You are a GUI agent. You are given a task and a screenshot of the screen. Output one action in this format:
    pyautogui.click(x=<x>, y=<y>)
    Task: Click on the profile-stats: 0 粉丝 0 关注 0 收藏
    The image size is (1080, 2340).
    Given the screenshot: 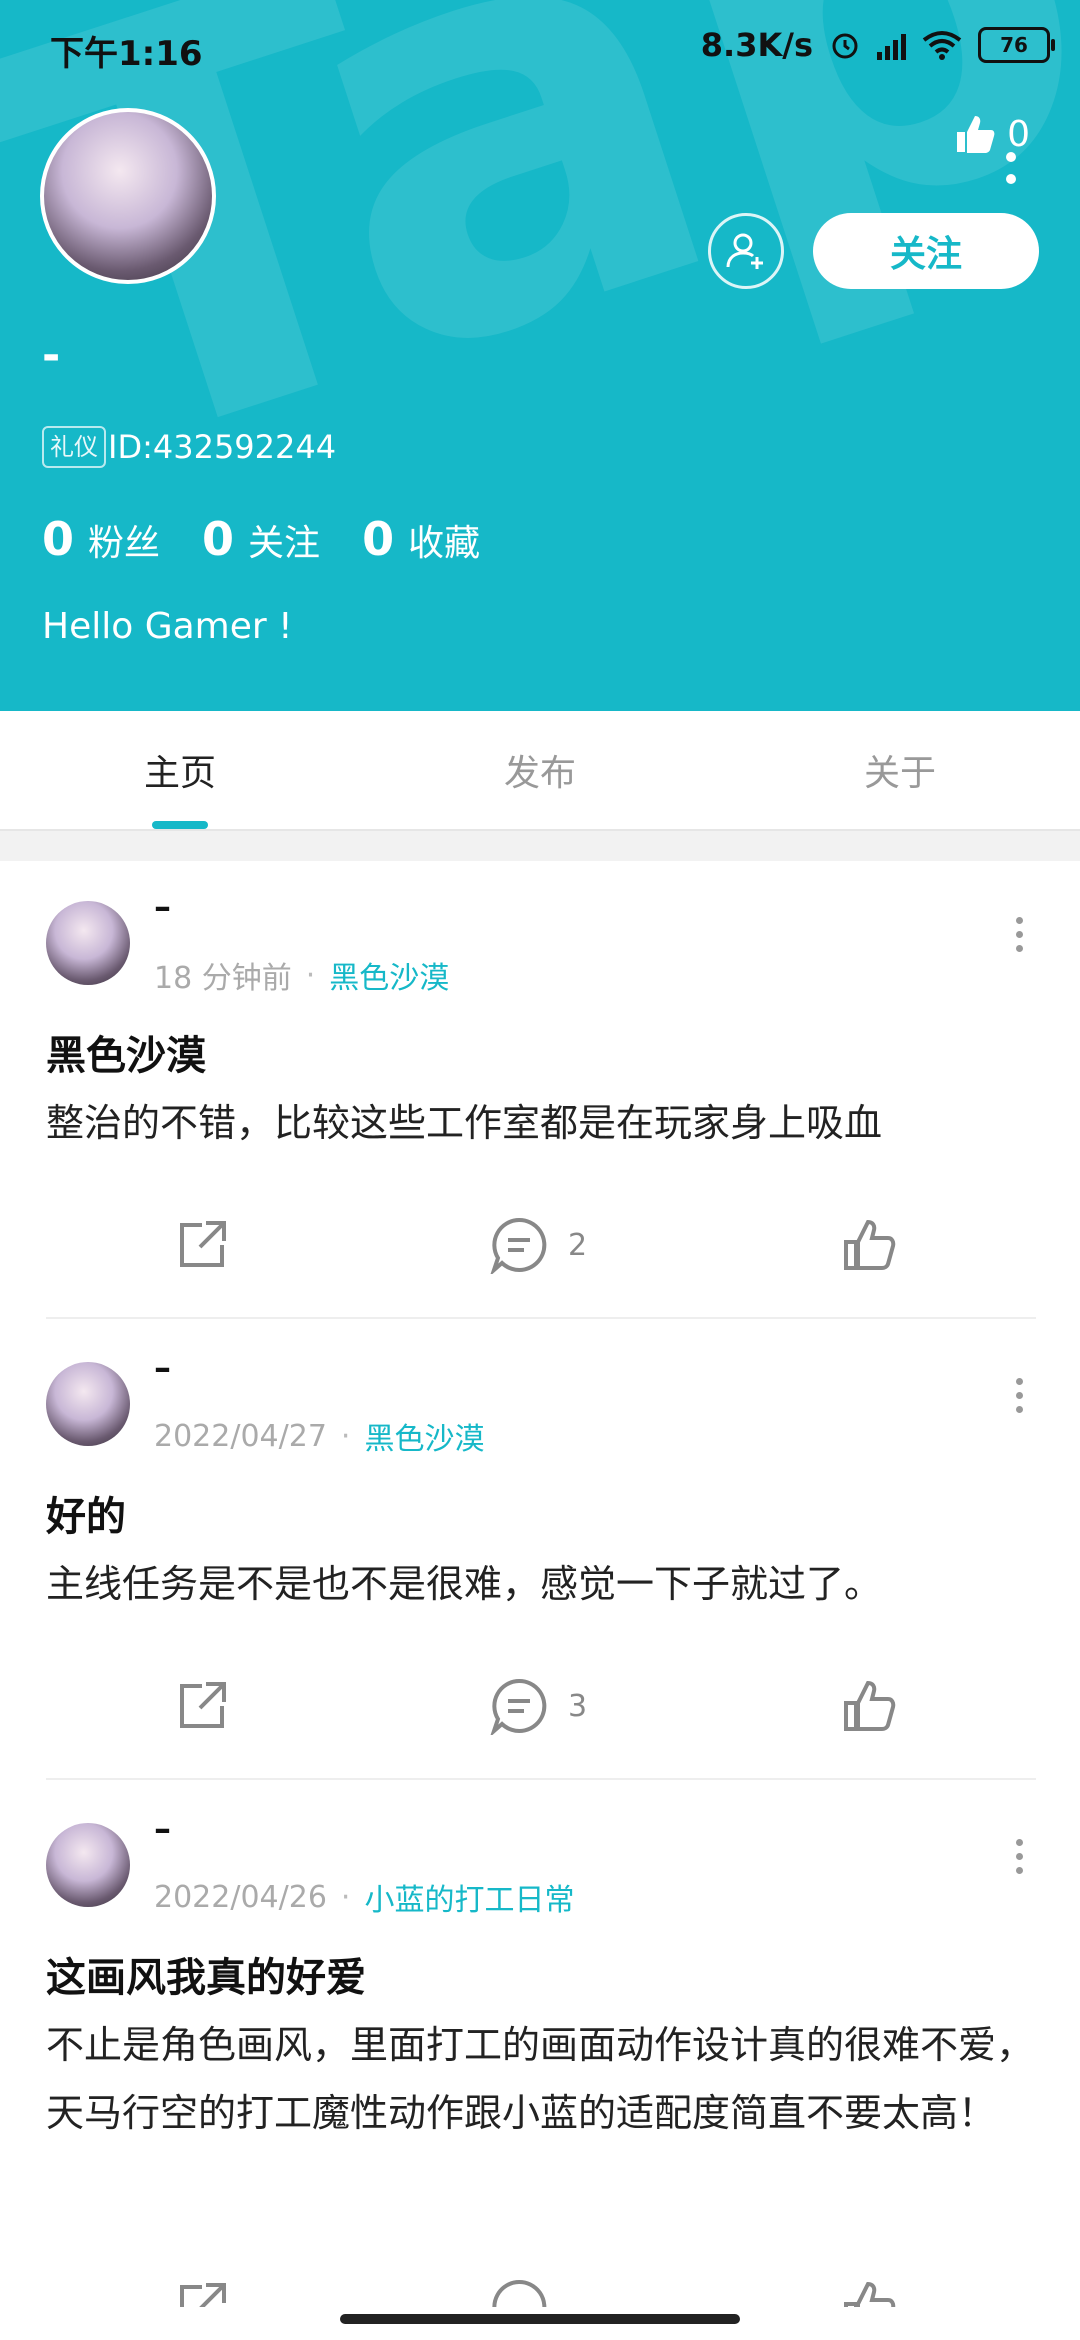 What is the action you would take?
    pyautogui.click(x=261, y=539)
    